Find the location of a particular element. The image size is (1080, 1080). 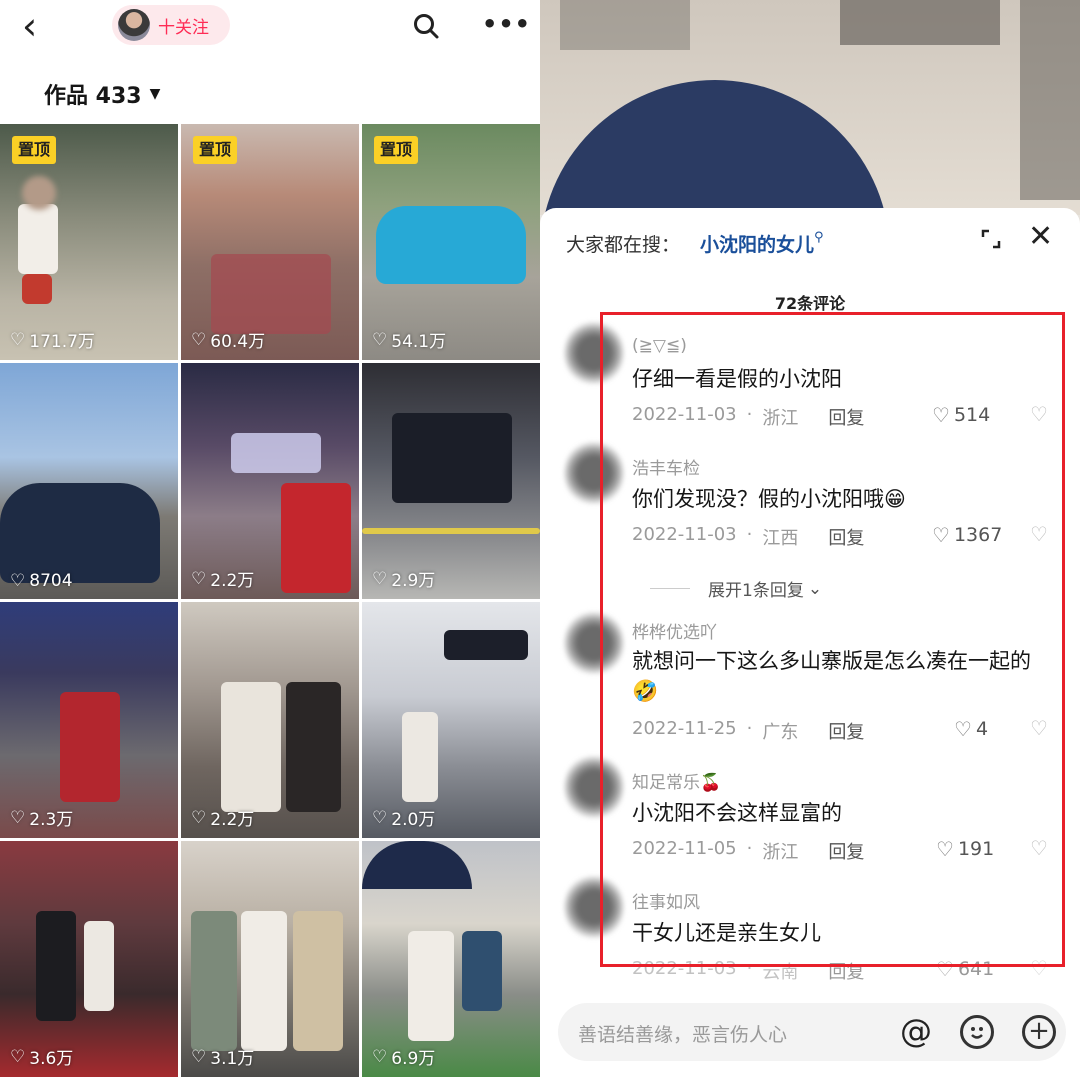

like-count: ♡ 54.1万 is located at coordinates (409, 340).